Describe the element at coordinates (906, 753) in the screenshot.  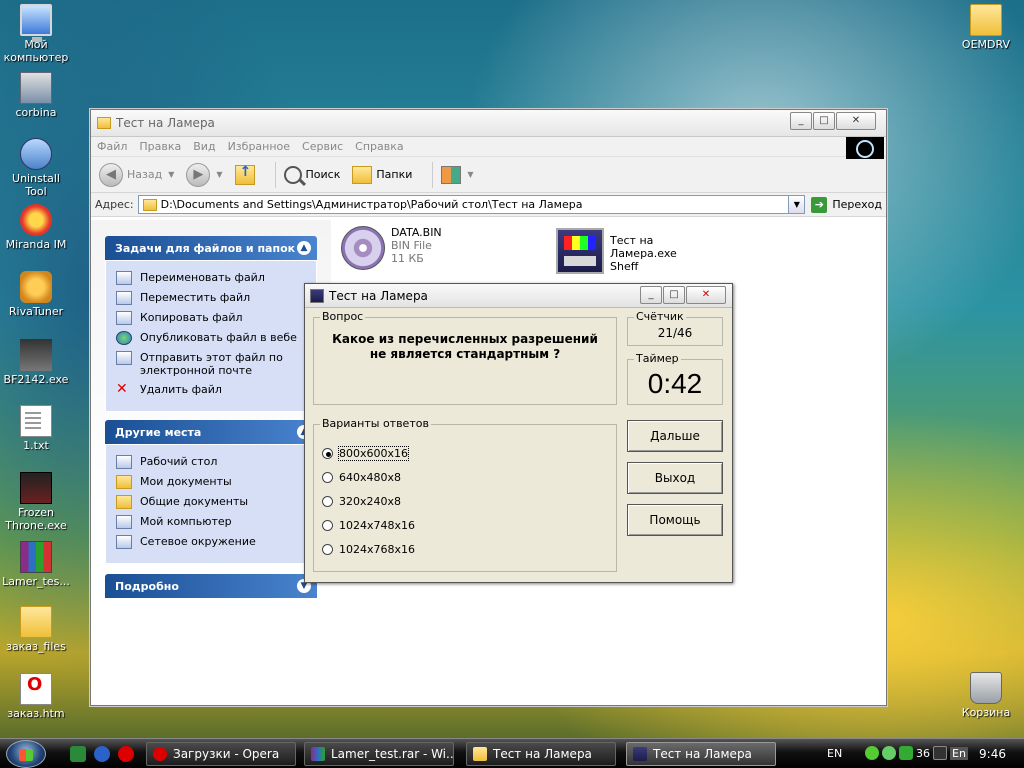
I see `tray-app-icon` at that location.